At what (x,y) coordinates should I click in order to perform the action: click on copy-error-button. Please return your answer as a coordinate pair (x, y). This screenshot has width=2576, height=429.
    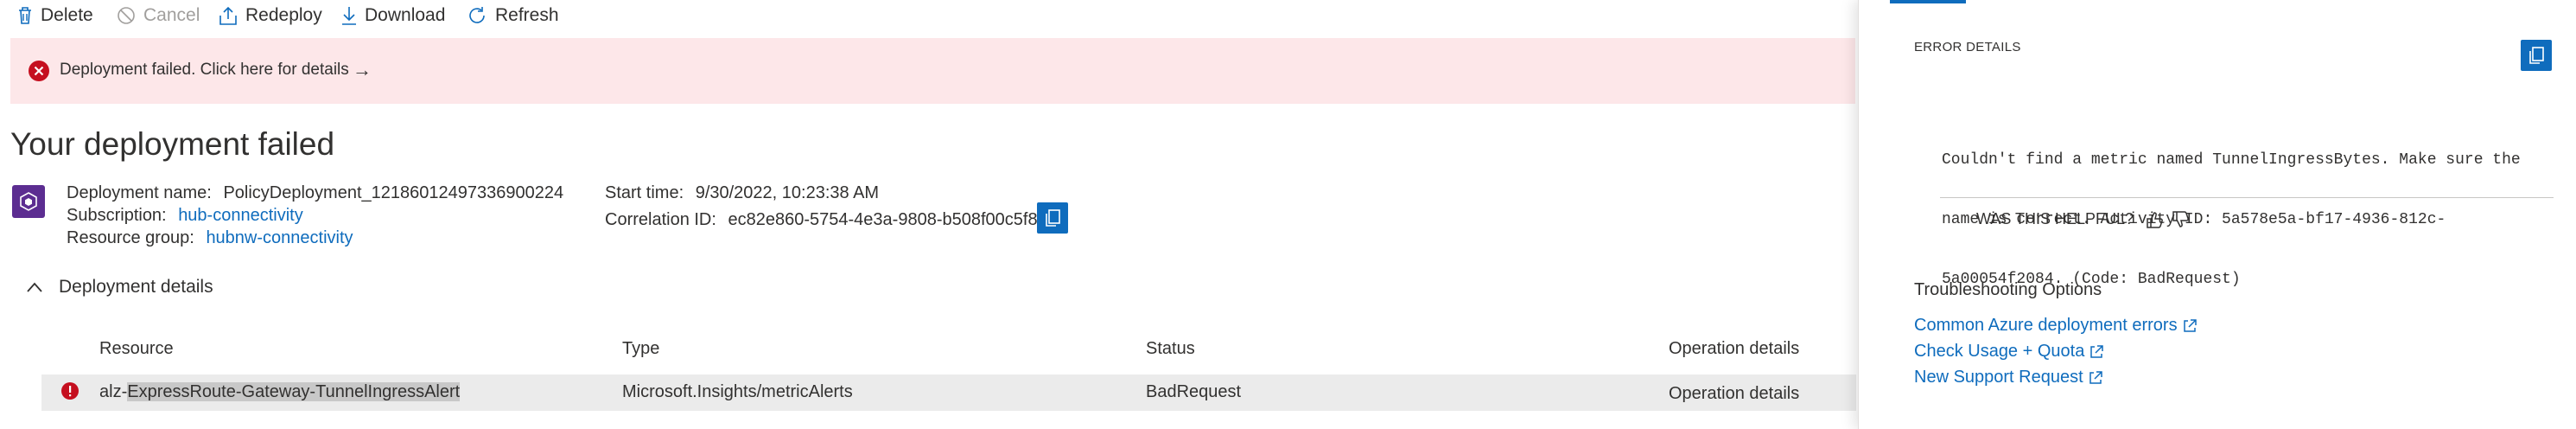
    Looking at the image, I should click on (2536, 55).